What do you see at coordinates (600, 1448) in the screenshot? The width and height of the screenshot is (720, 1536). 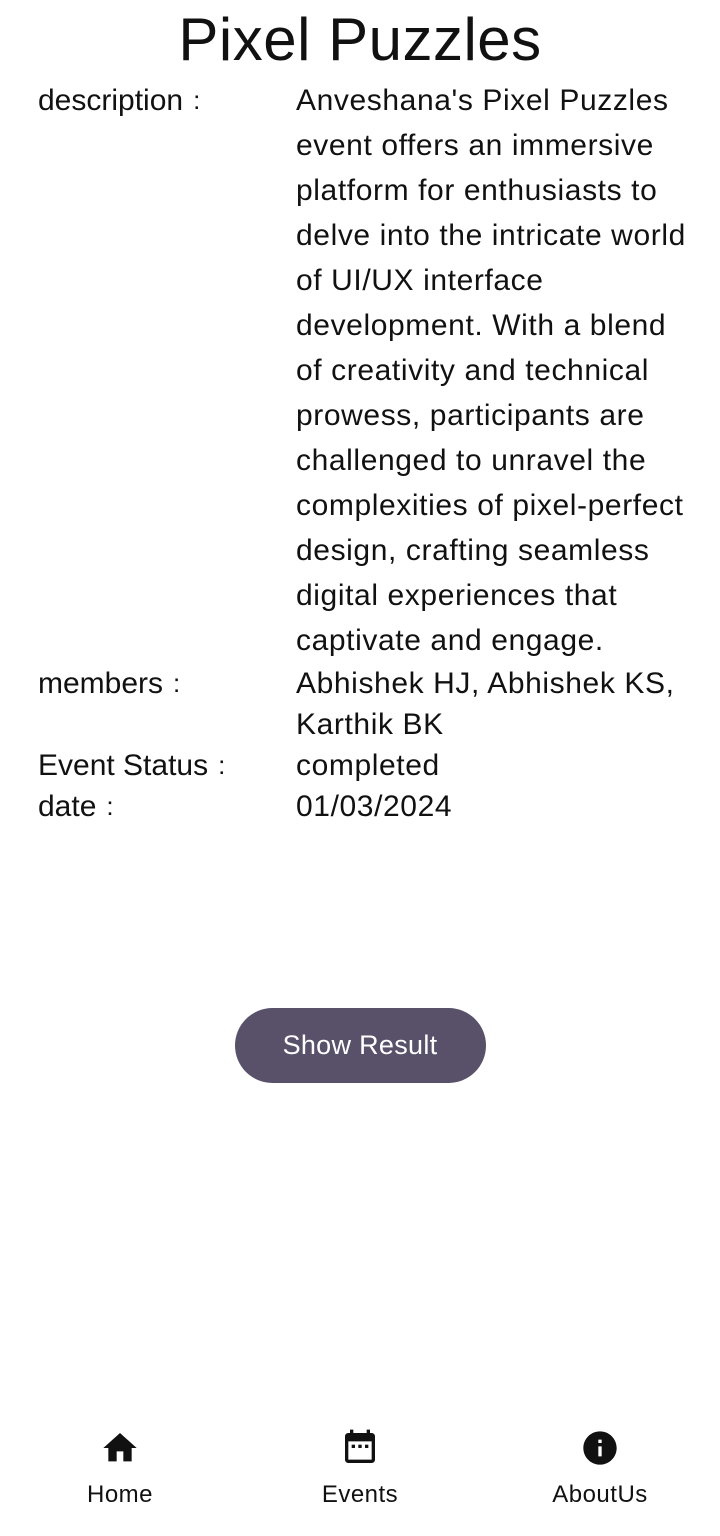 I see `info-icon` at bounding box center [600, 1448].